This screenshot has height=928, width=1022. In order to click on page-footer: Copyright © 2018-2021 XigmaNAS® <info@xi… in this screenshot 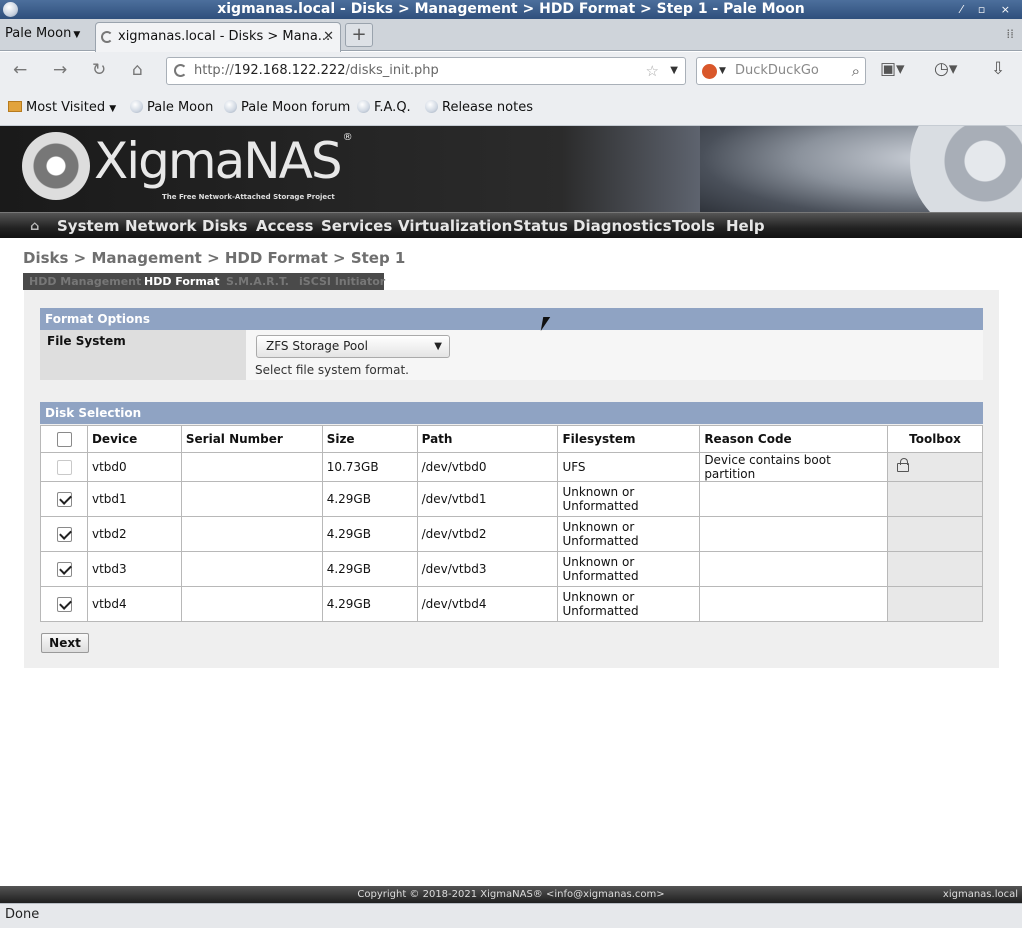, I will do `click(511, 894)`.